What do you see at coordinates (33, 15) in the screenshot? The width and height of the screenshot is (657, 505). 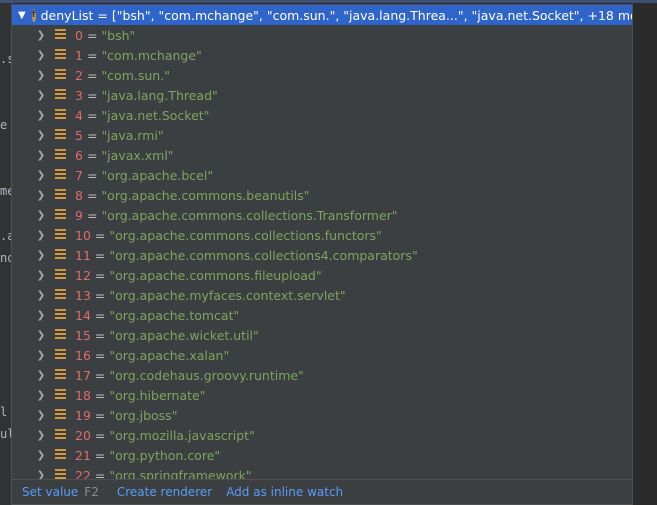 I see `field-icon: f` at bounding box center [33, 15].